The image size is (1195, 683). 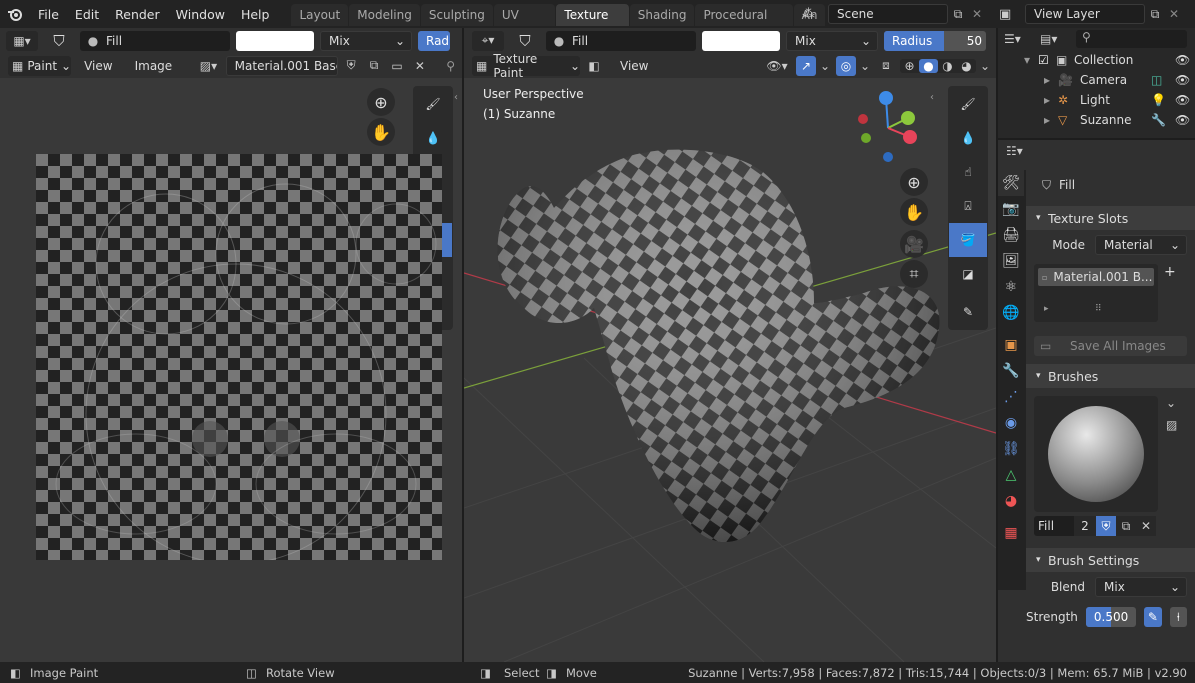 What do you see at coordinates (846, 65) in the screenshot?
I see `overlay-toggle-icon: ◎` at bounding box center [846, 65].